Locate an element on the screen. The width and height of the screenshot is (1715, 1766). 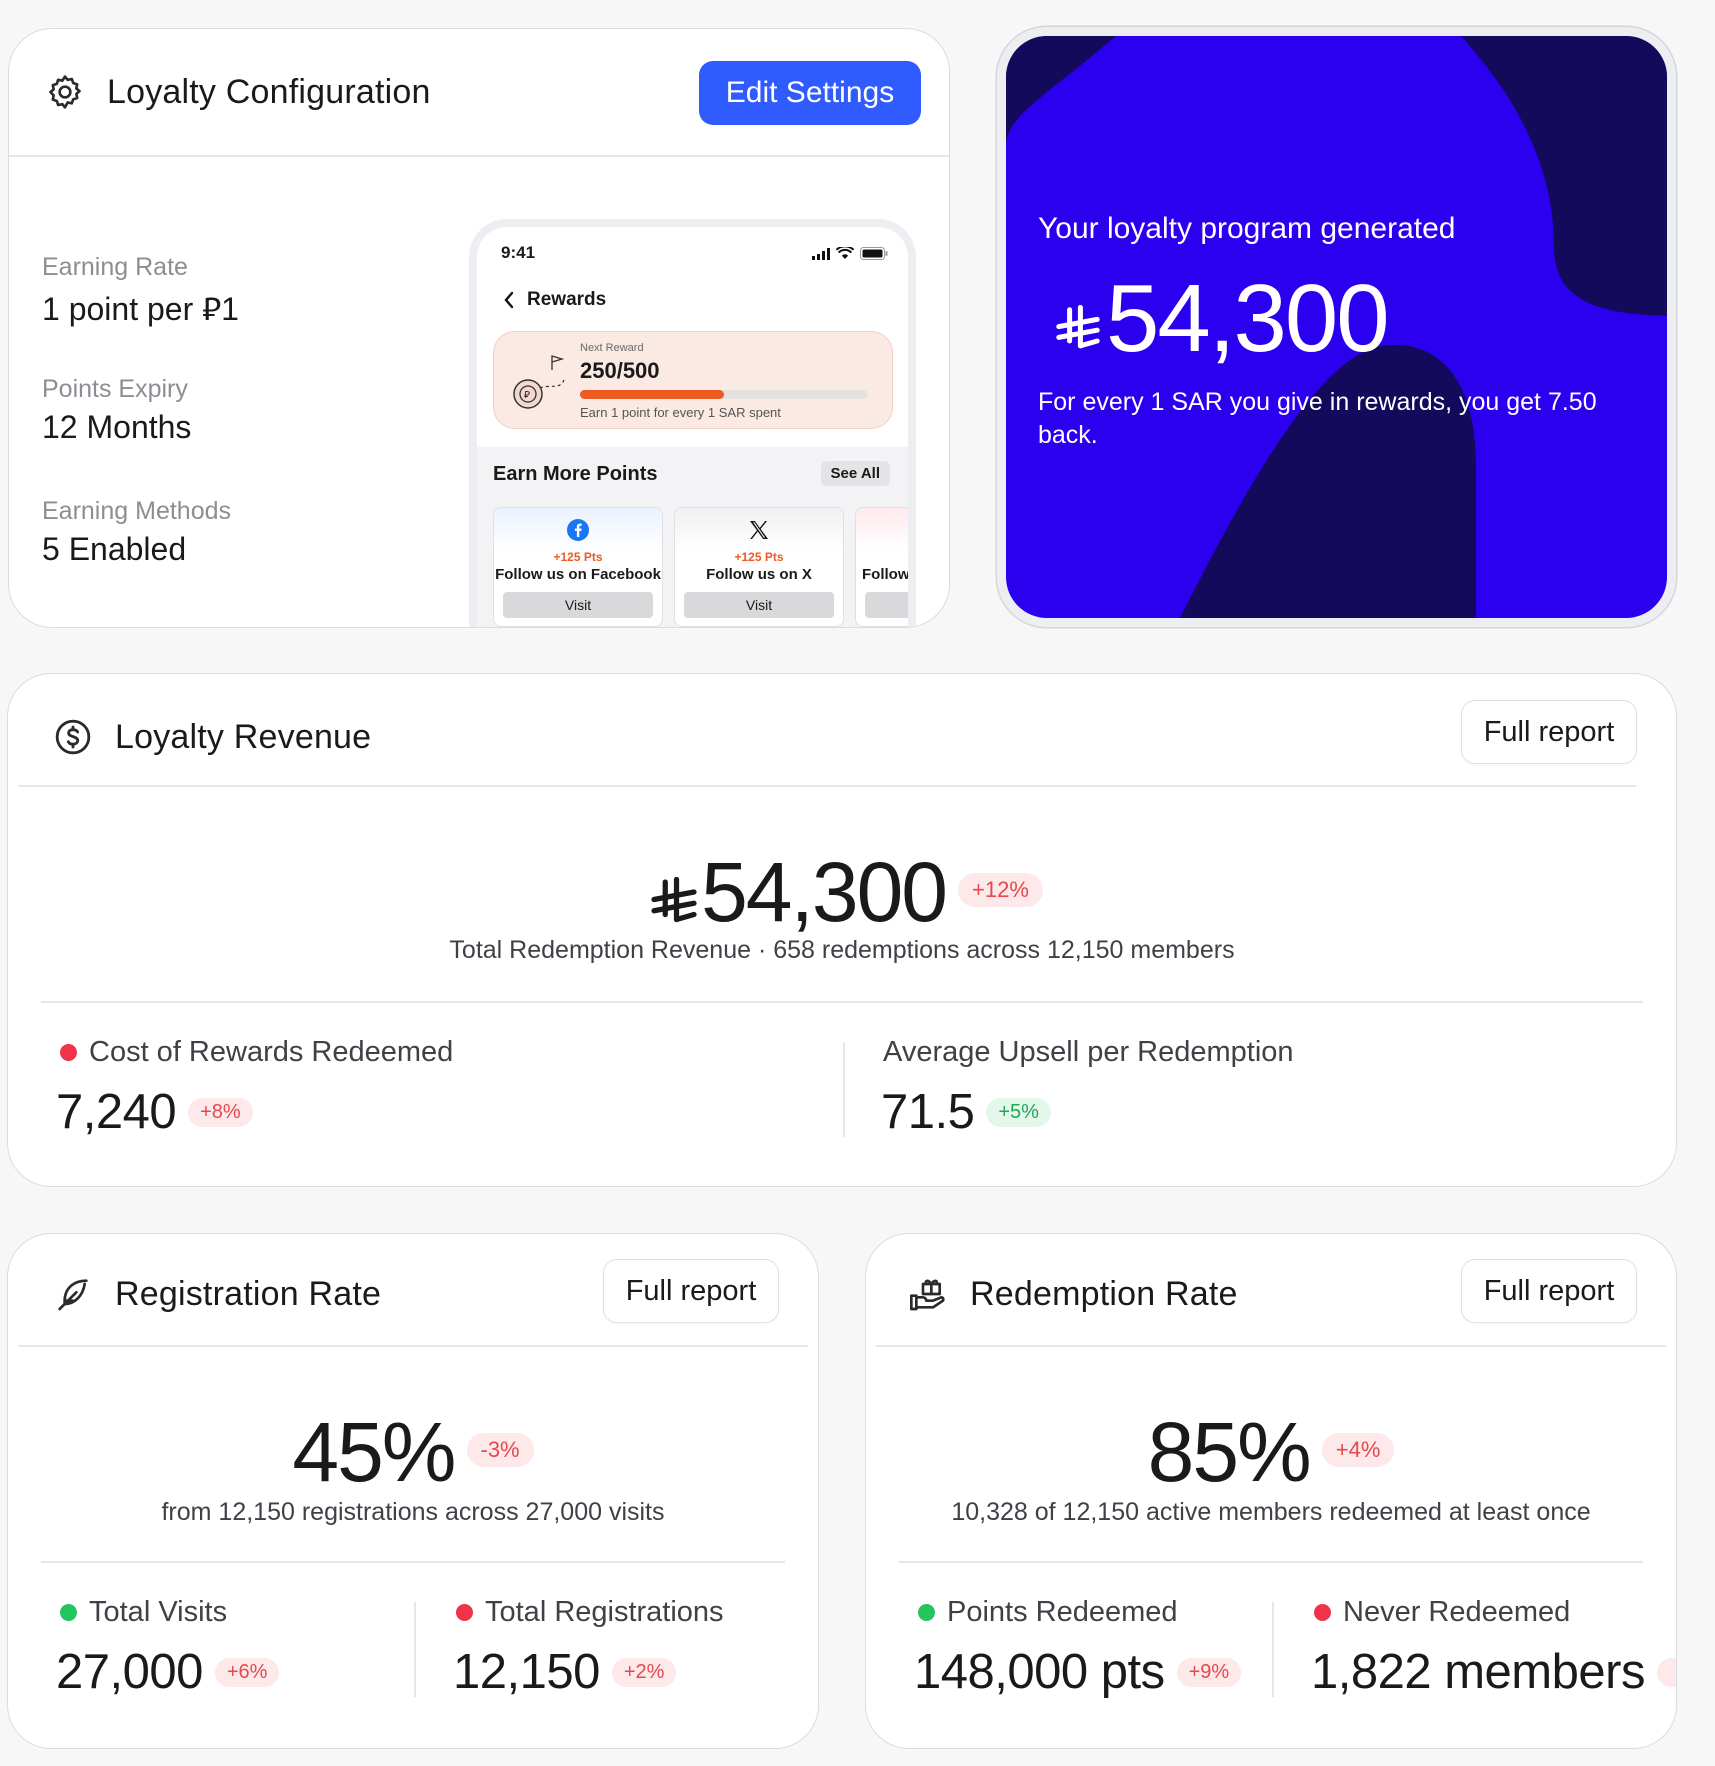
total-visits-value: 27,000 +6% is located at coordinates (168, 1672).